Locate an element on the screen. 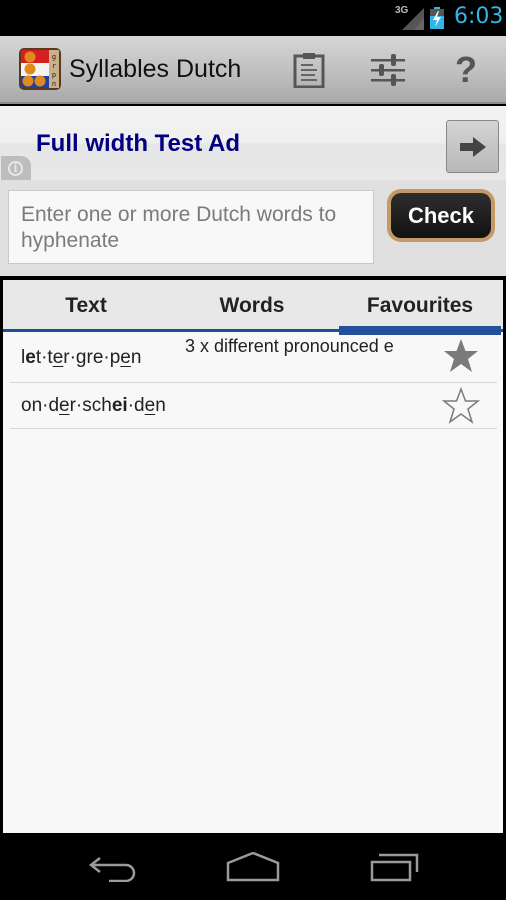 The width and height of the screenshot is (506, 900). word-segment: on·d is located at coordinates (40, 405).